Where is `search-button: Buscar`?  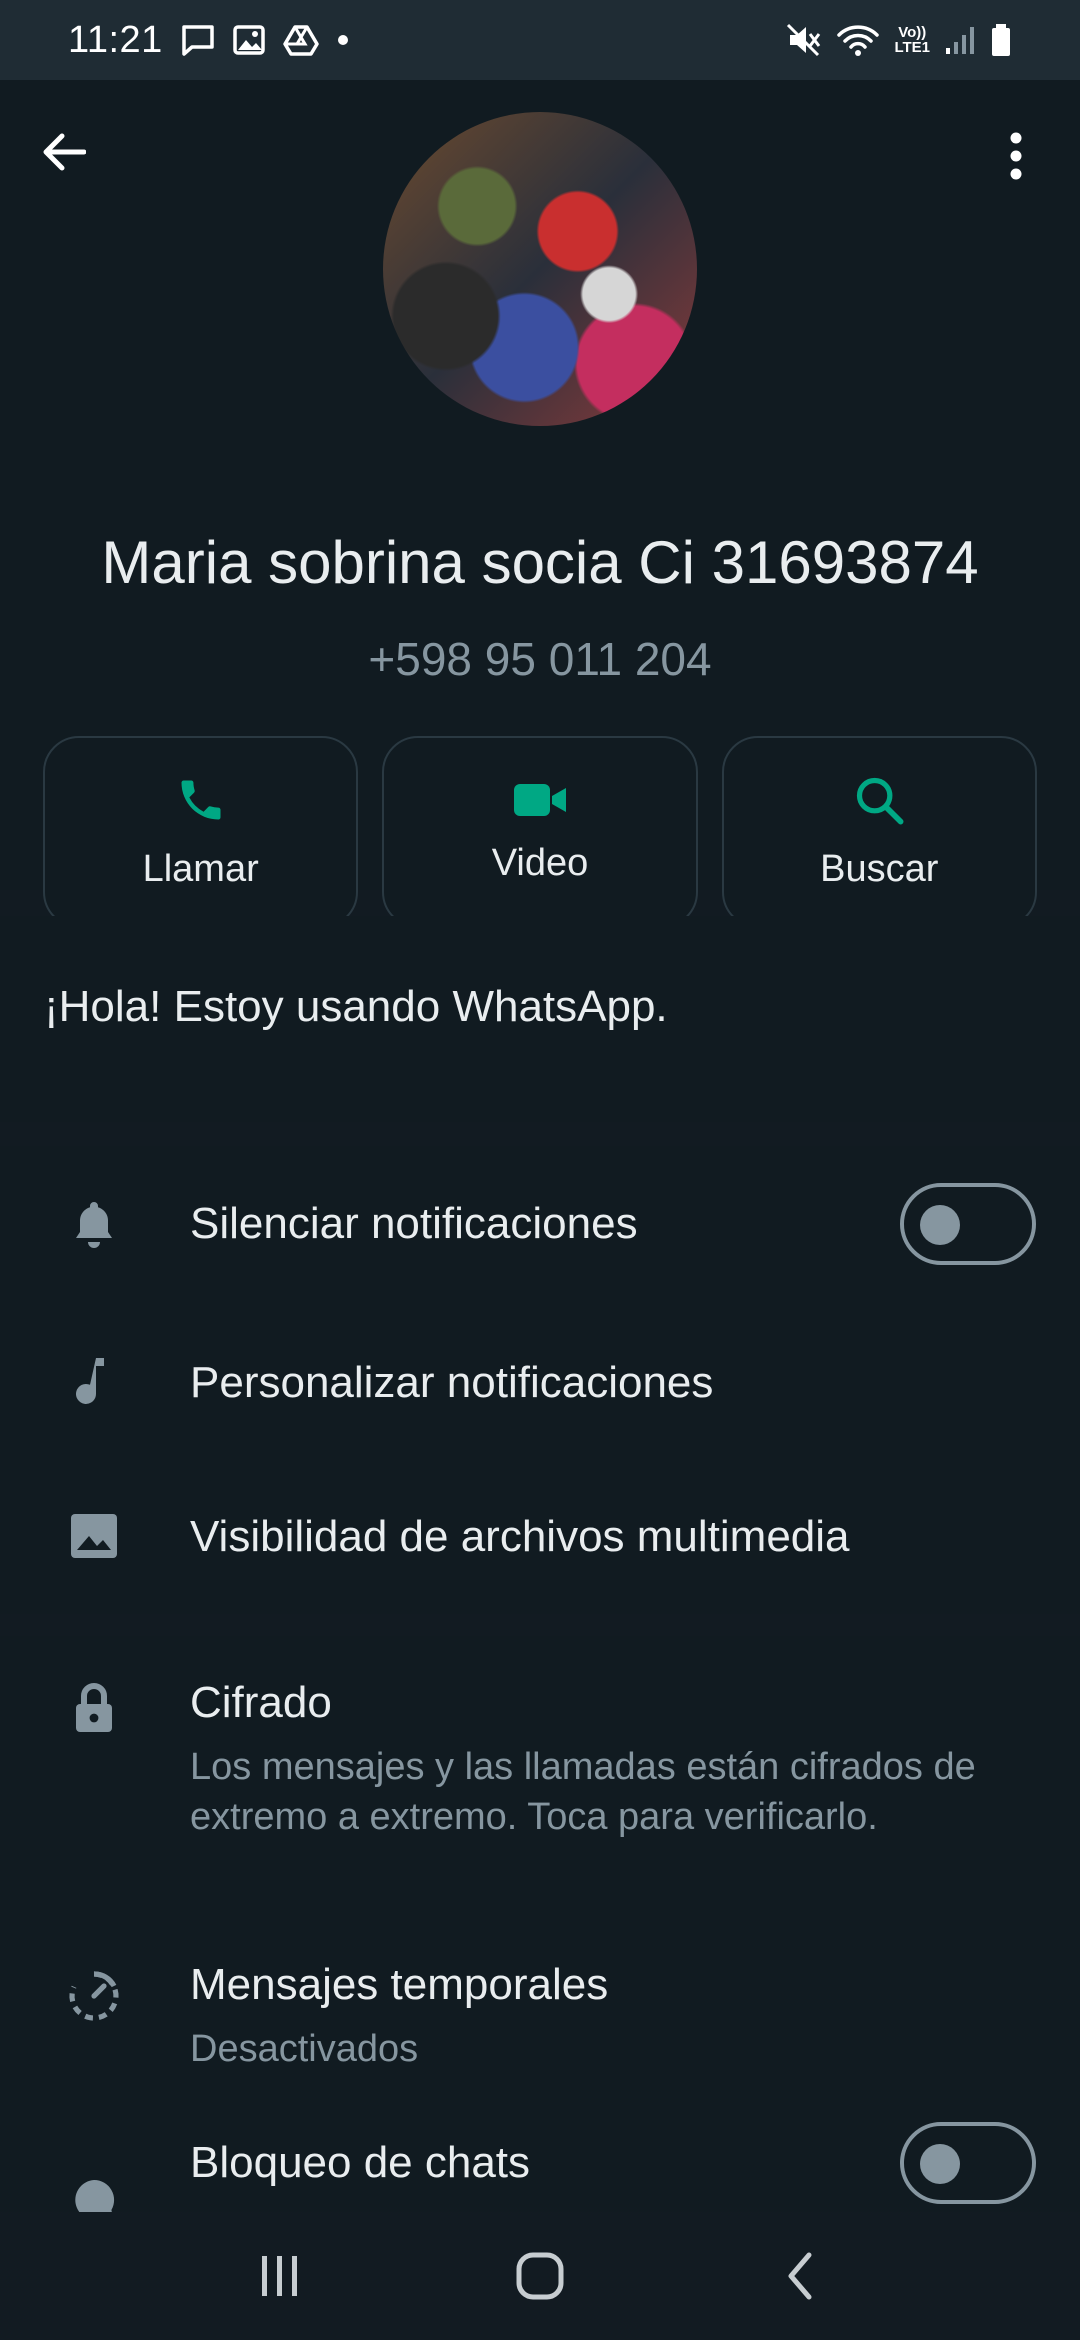 search-button: Buscar is located at coordinates (879, 832).